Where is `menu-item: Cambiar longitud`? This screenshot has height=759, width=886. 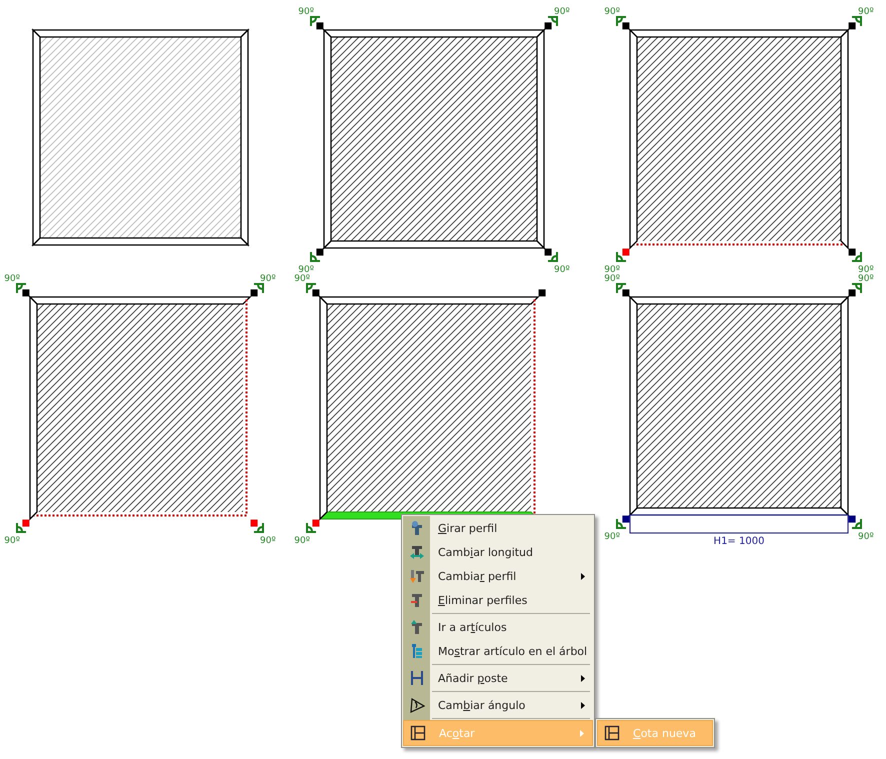 menu-item: Cambiar longitud is located at coordinates (498, 552).